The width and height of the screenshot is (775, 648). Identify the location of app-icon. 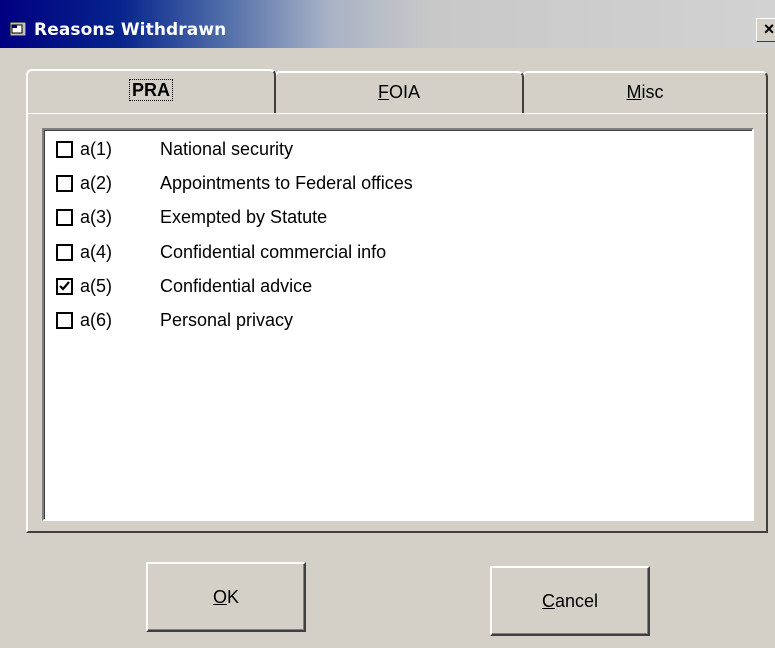
(18, 29).